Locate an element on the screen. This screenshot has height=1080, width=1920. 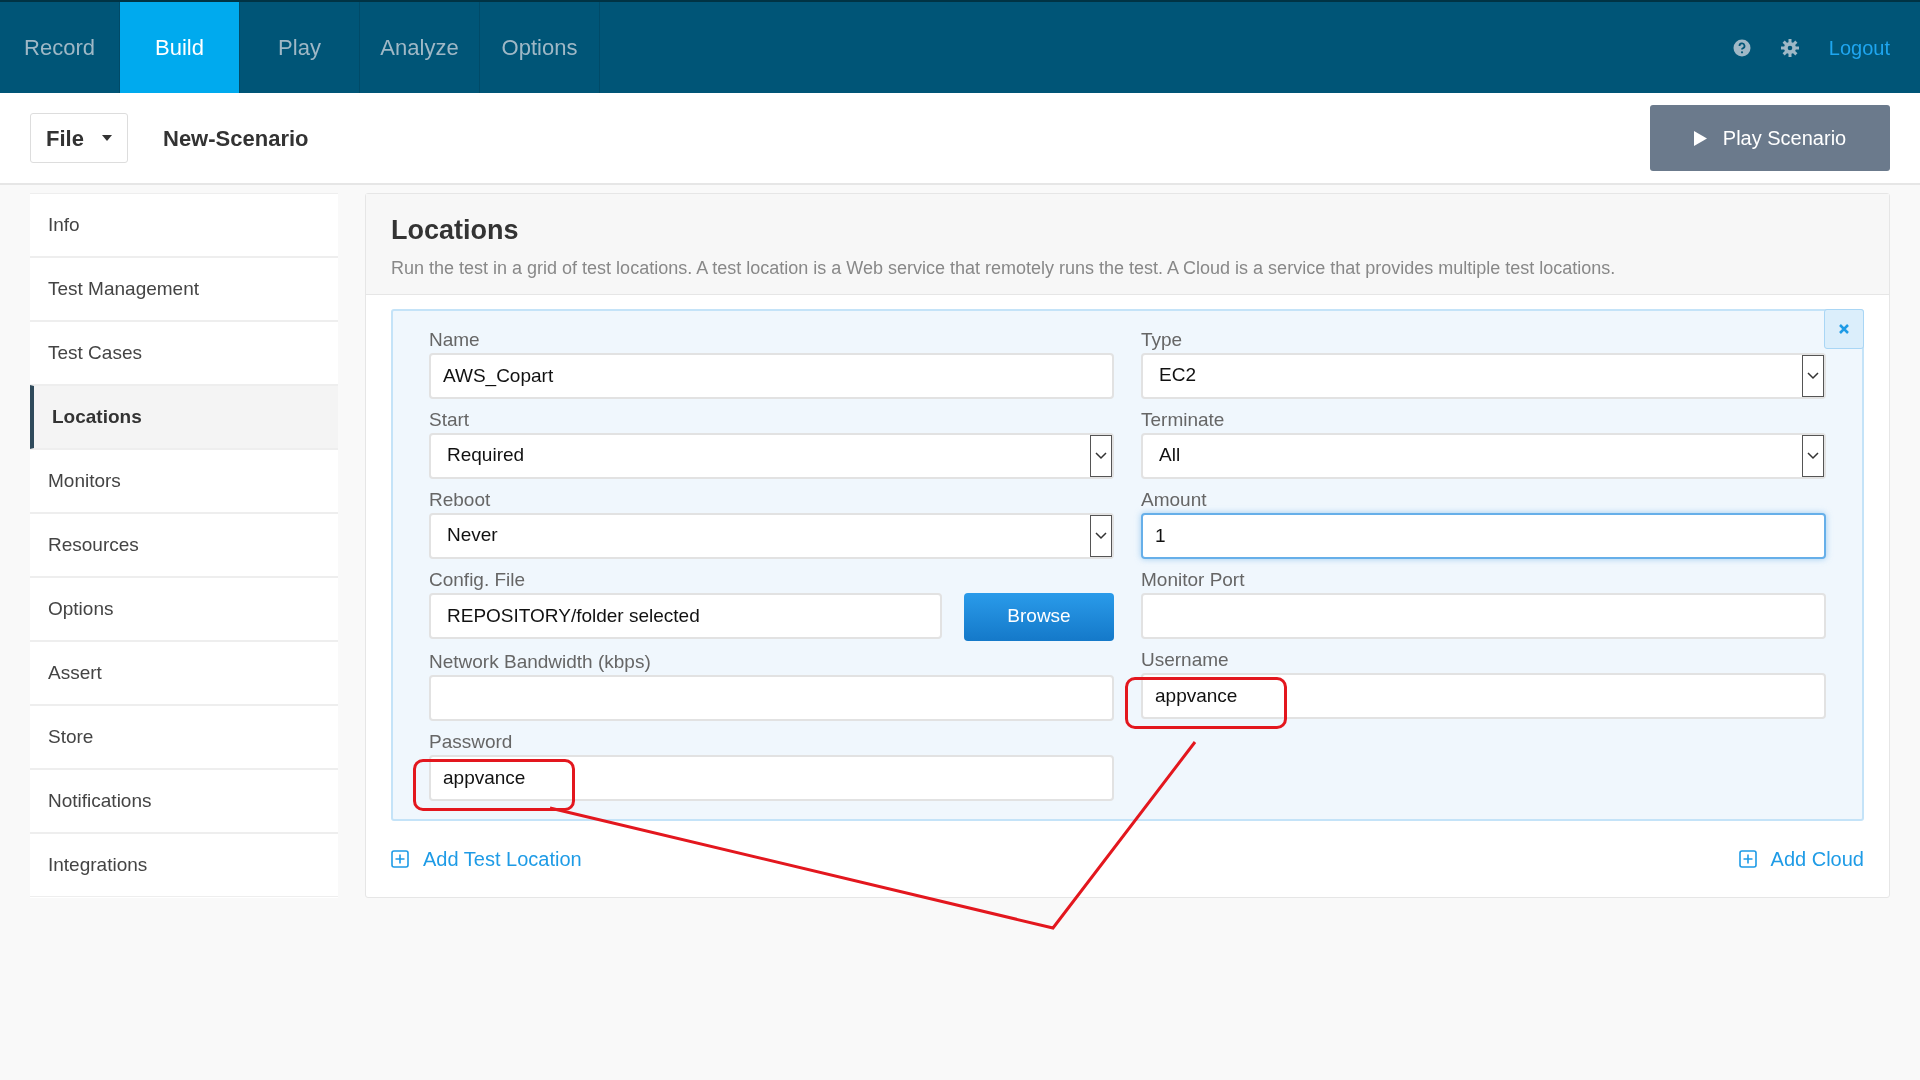
select-value: Required is located at coordinates (486, 455).